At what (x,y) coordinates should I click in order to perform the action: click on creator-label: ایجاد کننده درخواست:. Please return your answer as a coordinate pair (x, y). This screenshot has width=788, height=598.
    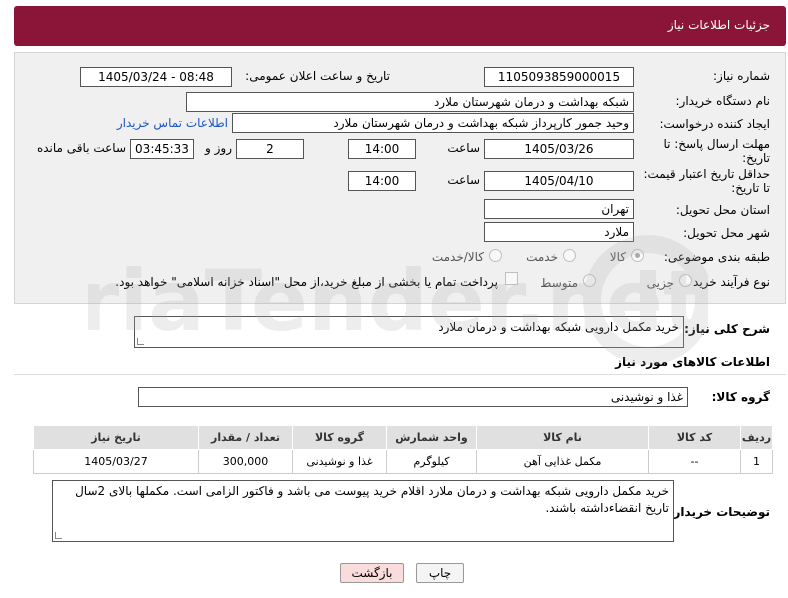
    Looking at the image, I should click on (714, 124).